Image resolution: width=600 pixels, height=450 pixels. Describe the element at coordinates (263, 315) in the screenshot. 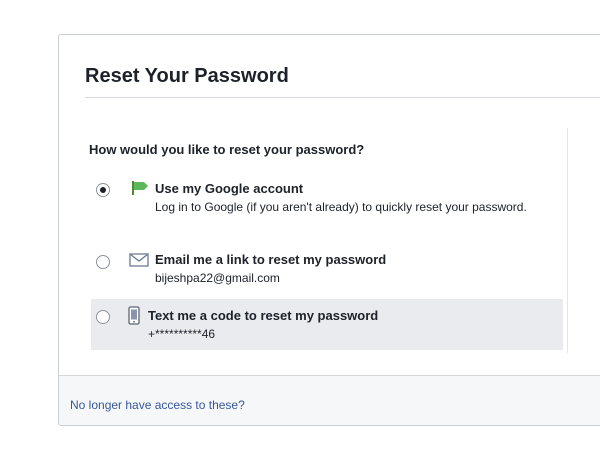

I see `text-code-title: Text me a code to reset my password` at that location.